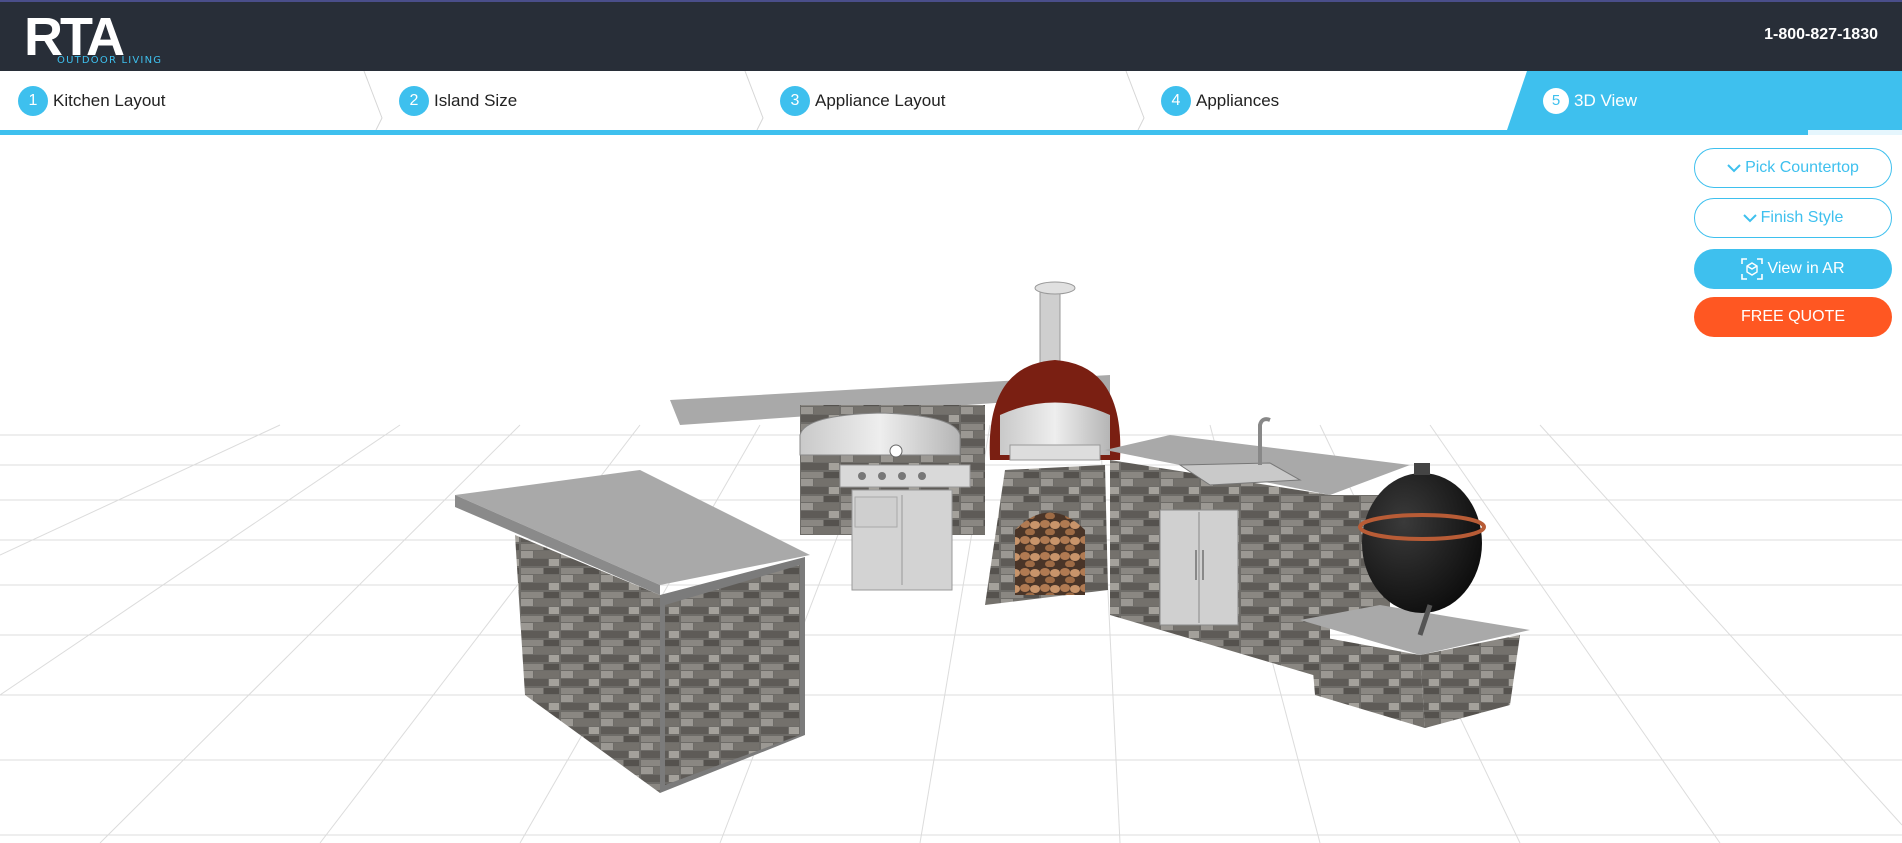 The image size is (1902, 843). Describe the element at coordinates (1238, 100) in the screenshot. I see `step-label: Appliances` at that location.